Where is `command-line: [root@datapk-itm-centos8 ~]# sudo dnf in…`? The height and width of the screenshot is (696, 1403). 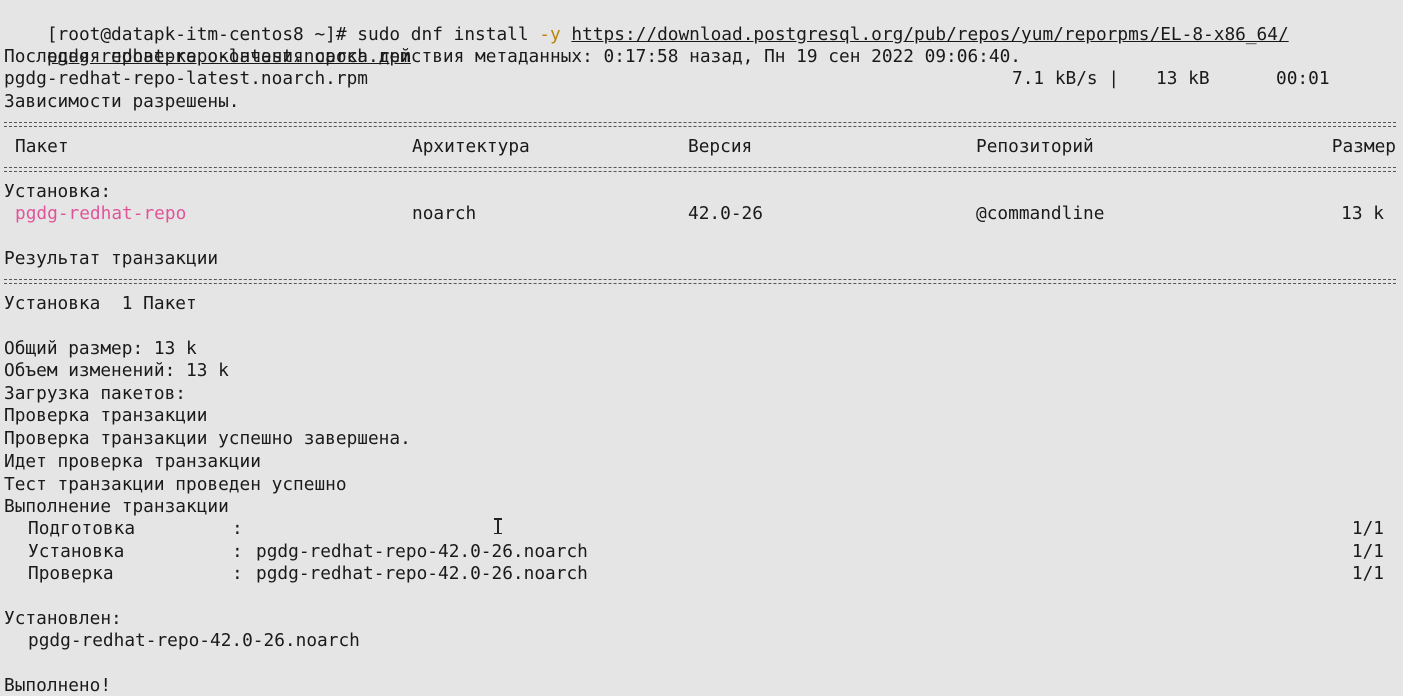 command-line: [root@datapk-itm-centos8 ~]# sudo dnf in… is located at coordinates (646, 23).